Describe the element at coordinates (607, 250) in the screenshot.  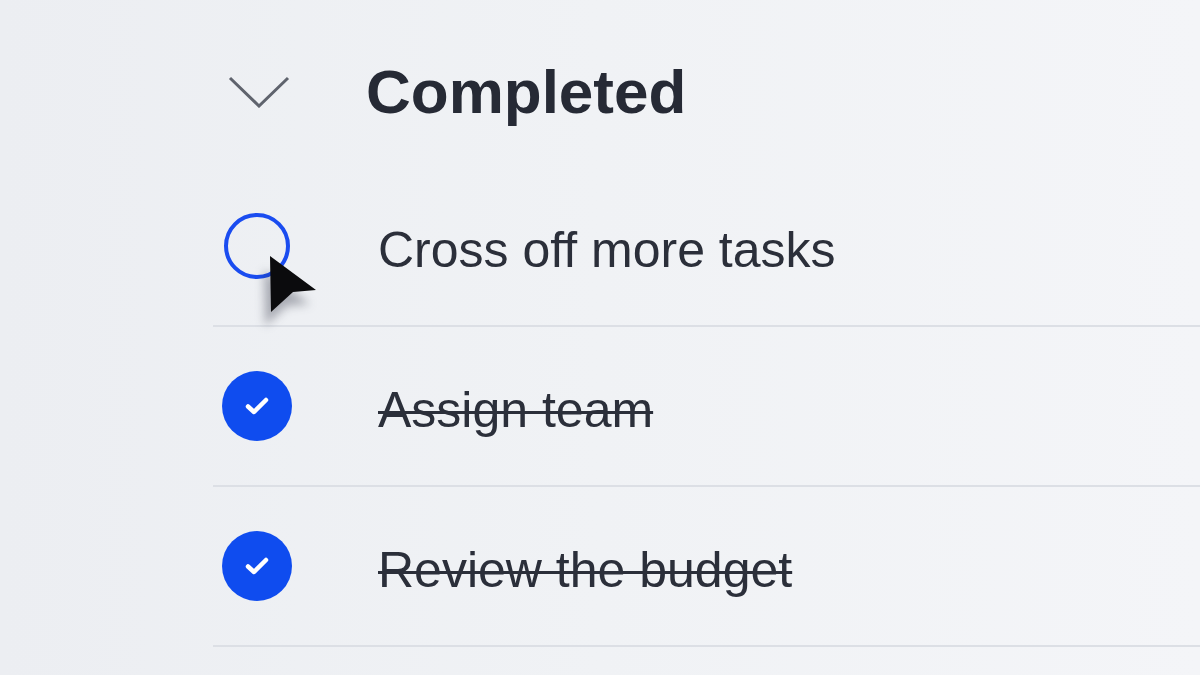
I see `task-title: Cross off more tasks` at that location.